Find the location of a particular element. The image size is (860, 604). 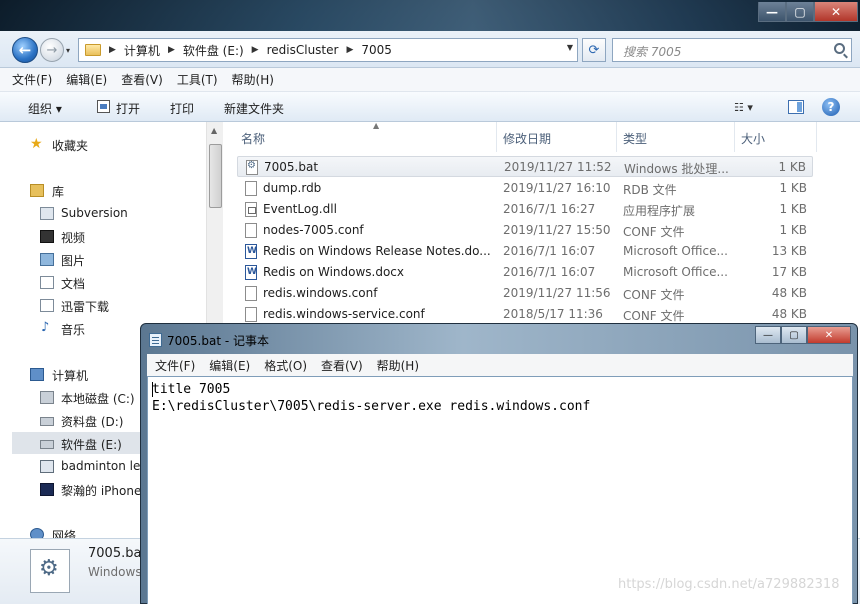

notepad-menu-bar: 文件(F) 编辑(E) 格式(O) 查看(V) 帮助(H) is located at coordinates (500, 365).